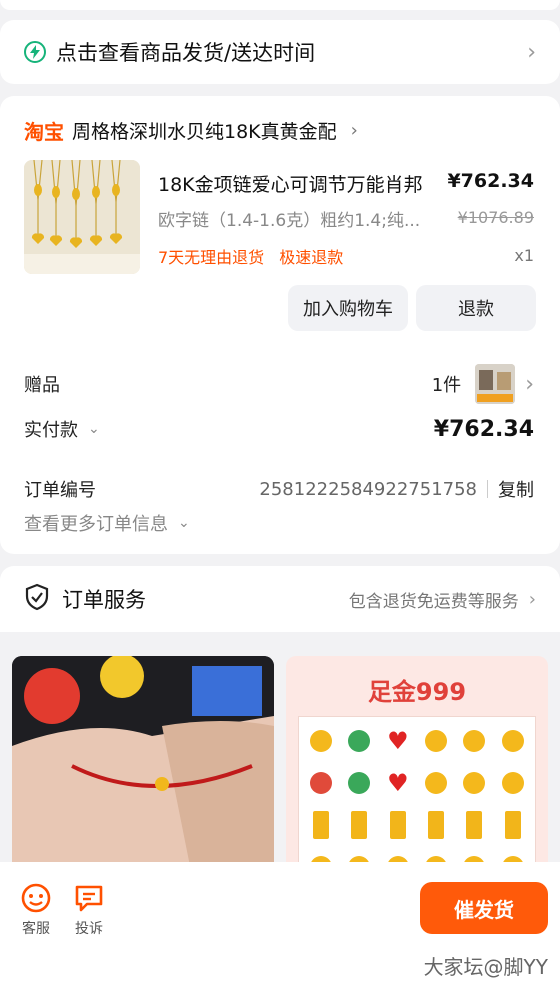  I want to click on product-title: 18K金项链爱心可调节万能肖邦, so click(290, 183).